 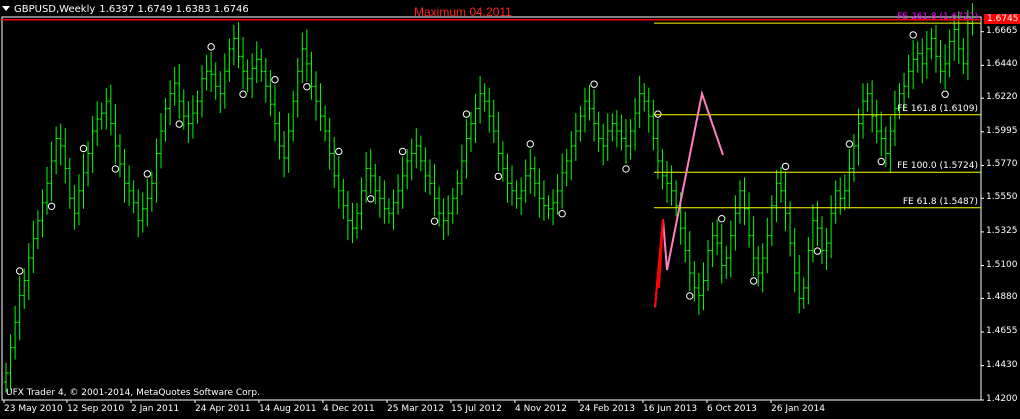 What do you see at coordinates (798, 409) in the screenshot?
I see `date-tick-label: 26 Jan 2014` at bounding box center [798, 409].